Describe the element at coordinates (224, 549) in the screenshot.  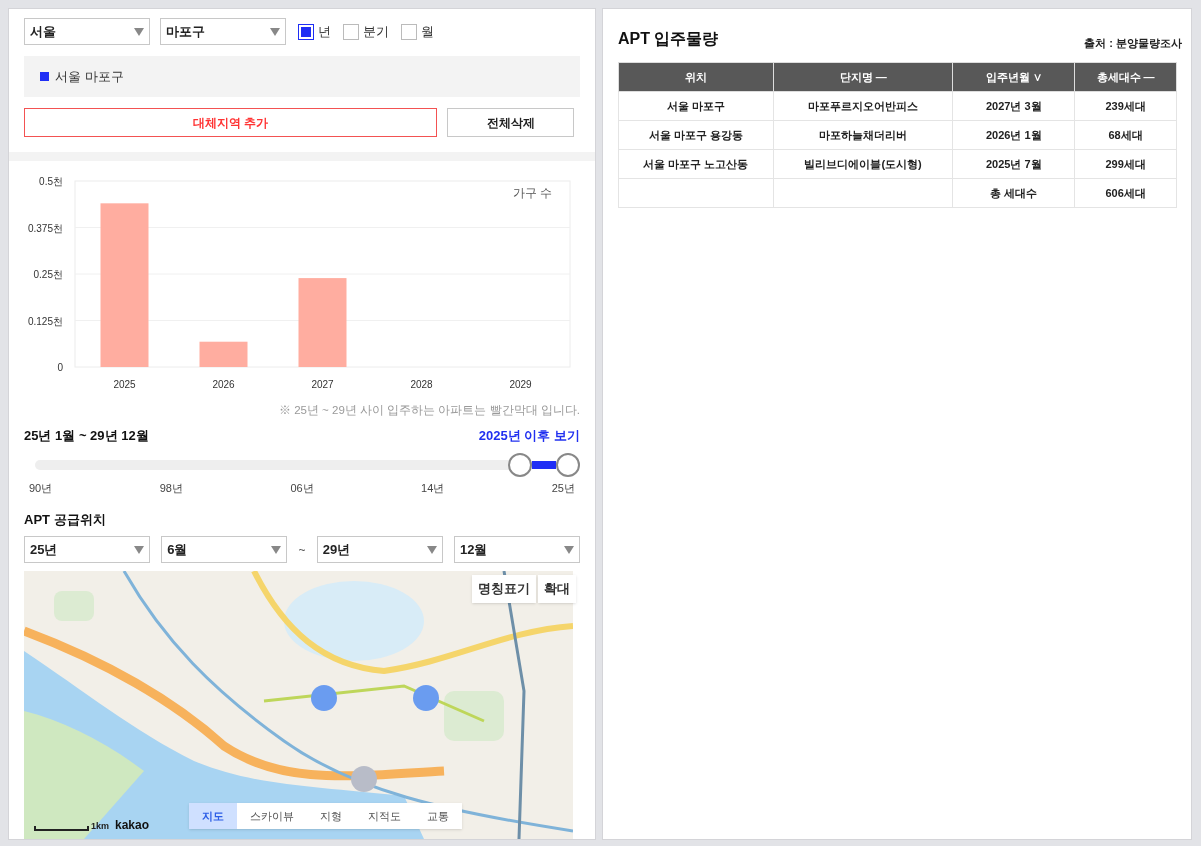
I see `dropdown: 6월` at that location.